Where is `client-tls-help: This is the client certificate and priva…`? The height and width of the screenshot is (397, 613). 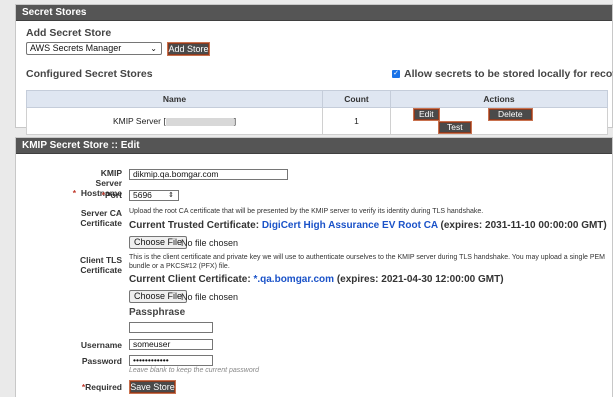
client-tls-help: This is the client certificate and priva… is located at coordinates (367, 262).